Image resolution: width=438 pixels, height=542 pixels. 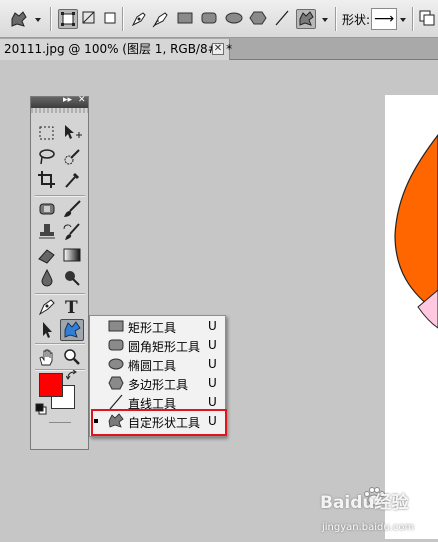 I want to click on options-bar: 形状: ⟶, so click(x=219, y=19).